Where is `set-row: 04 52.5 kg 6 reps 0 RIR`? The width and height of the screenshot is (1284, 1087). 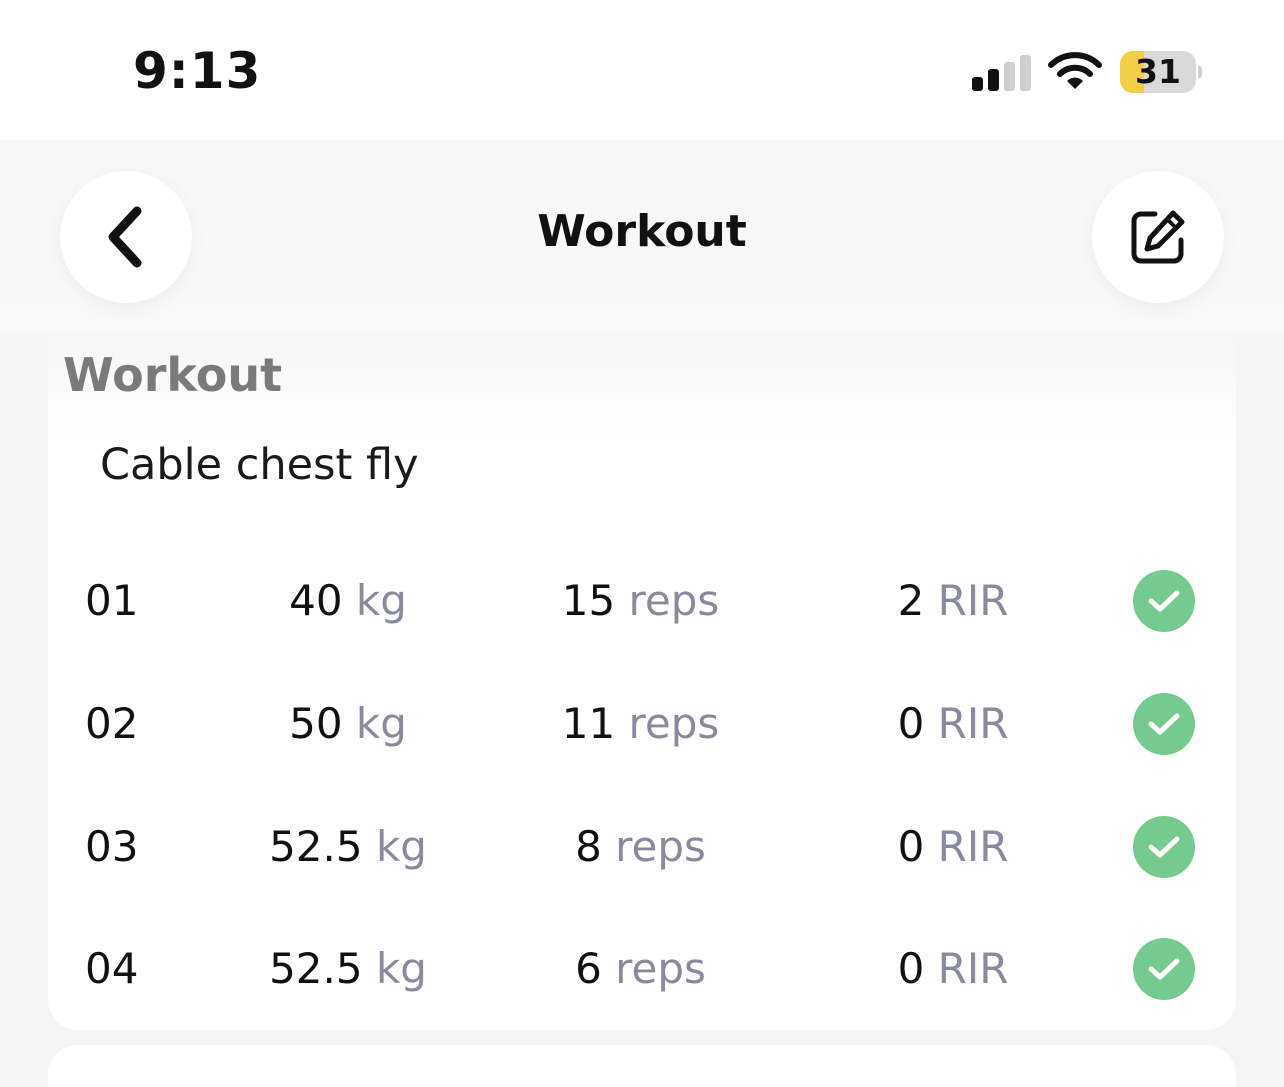
set-row: 04 52.5 kg 6 reps 0 RIR is located at coordinates (642, 969).